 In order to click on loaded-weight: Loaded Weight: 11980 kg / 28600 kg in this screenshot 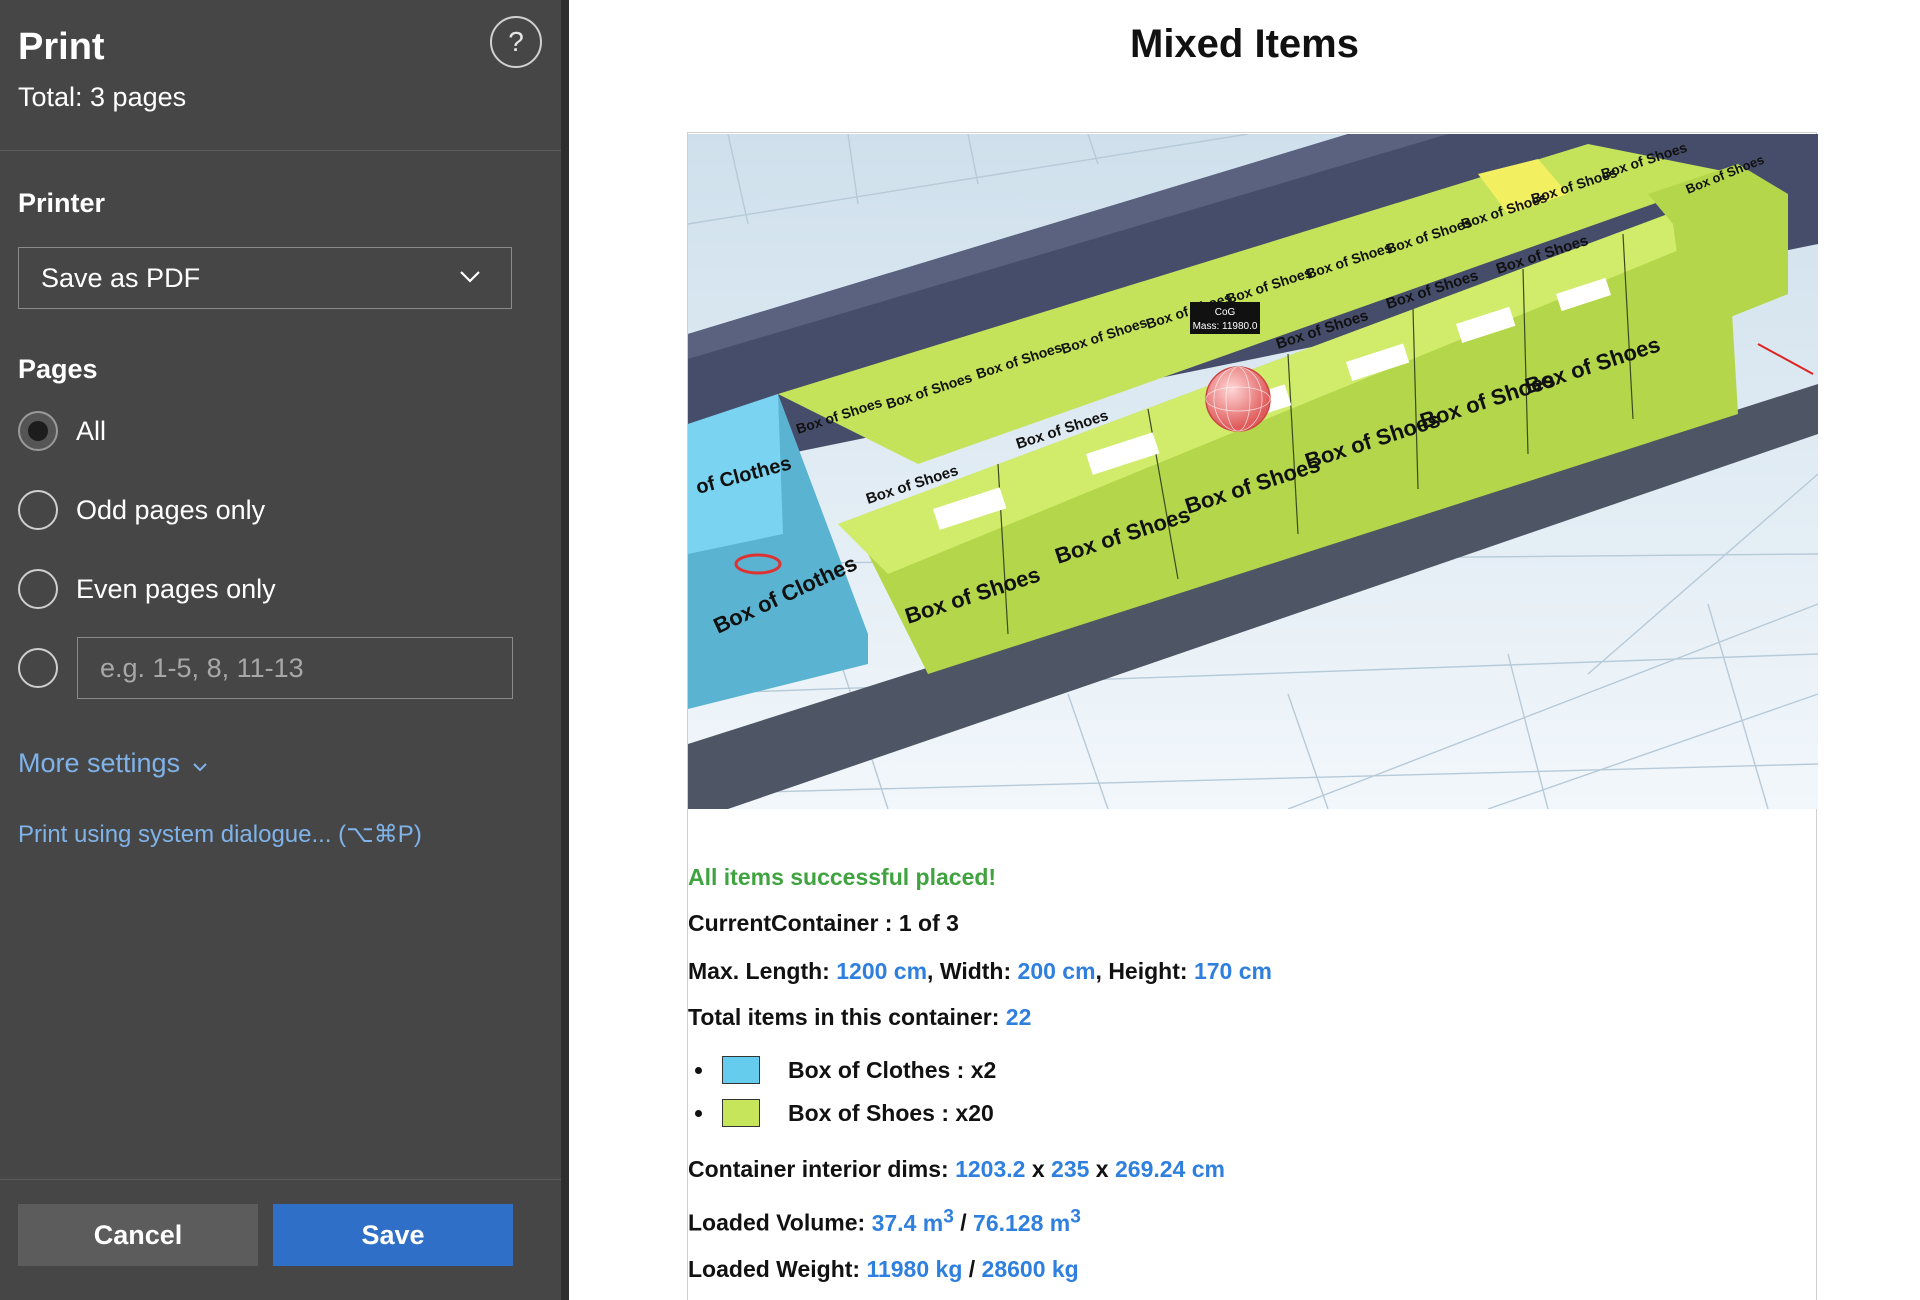, I will do `click(883, 1269)`.